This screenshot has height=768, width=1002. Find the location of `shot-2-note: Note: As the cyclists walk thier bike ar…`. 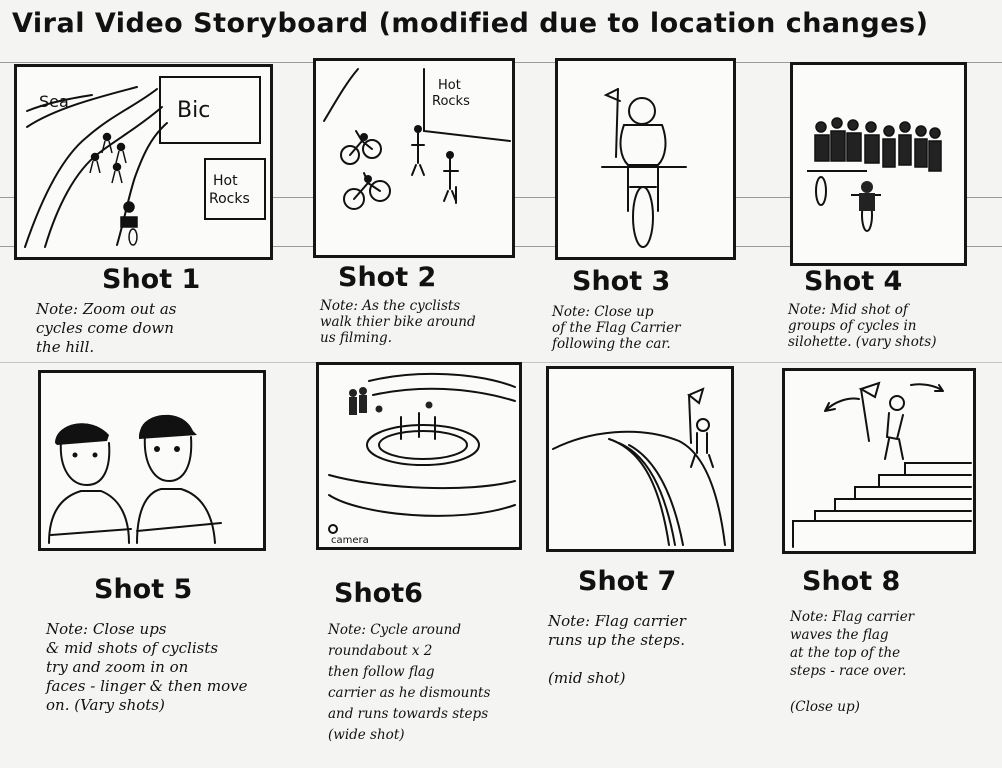

shot-2-note: Note: As the cyclists walk thier bike ar… is located at coordinates (398, 322).